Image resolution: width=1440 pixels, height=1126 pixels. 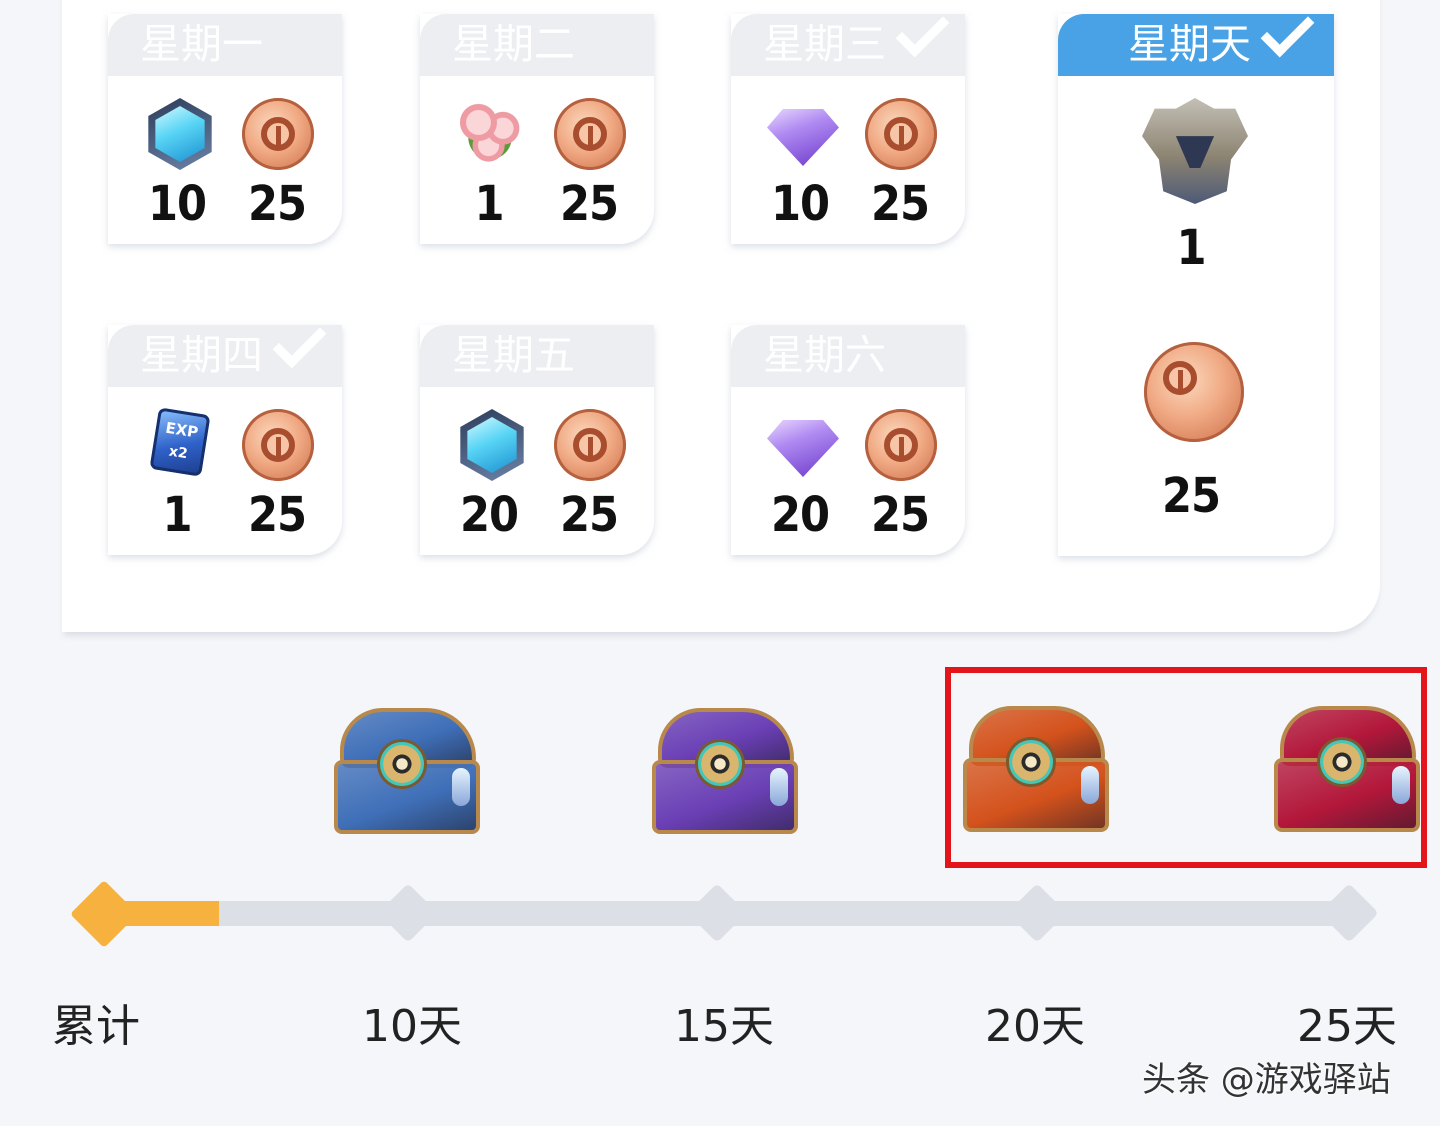 What do you see at coordinates (225, 440) in the screenshot?
I see `day-card-thursday: 星期四 EXP x2 1 25` at bounding box center [225, 440].